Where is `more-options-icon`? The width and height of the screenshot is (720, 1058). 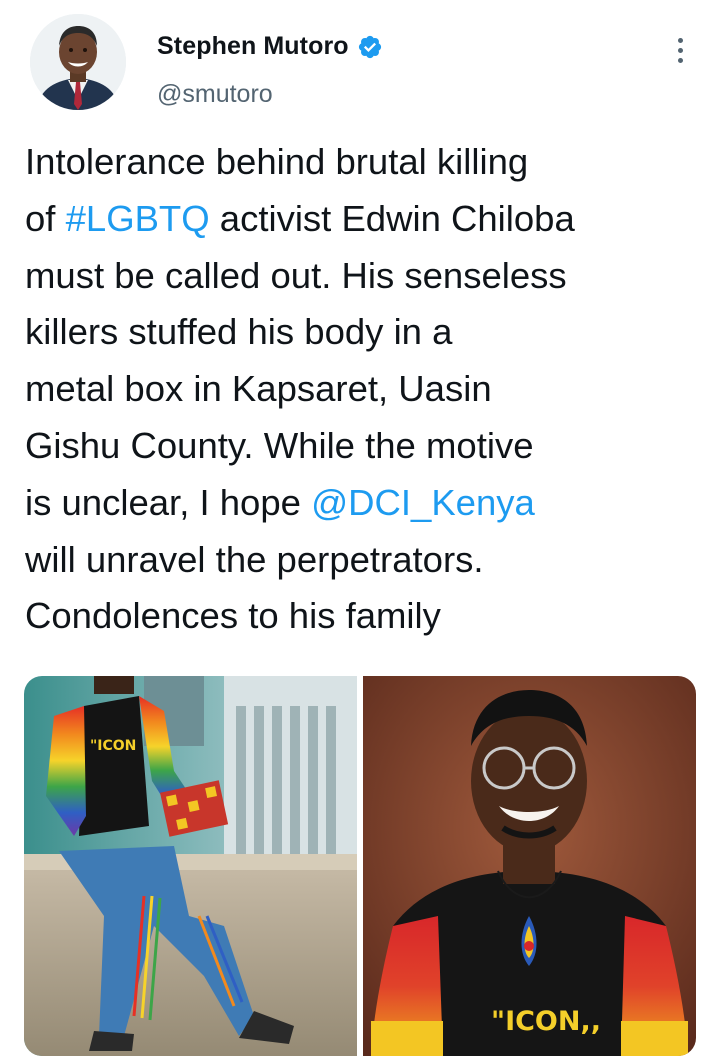
more-options-icon is located at coordinates (680, 50).